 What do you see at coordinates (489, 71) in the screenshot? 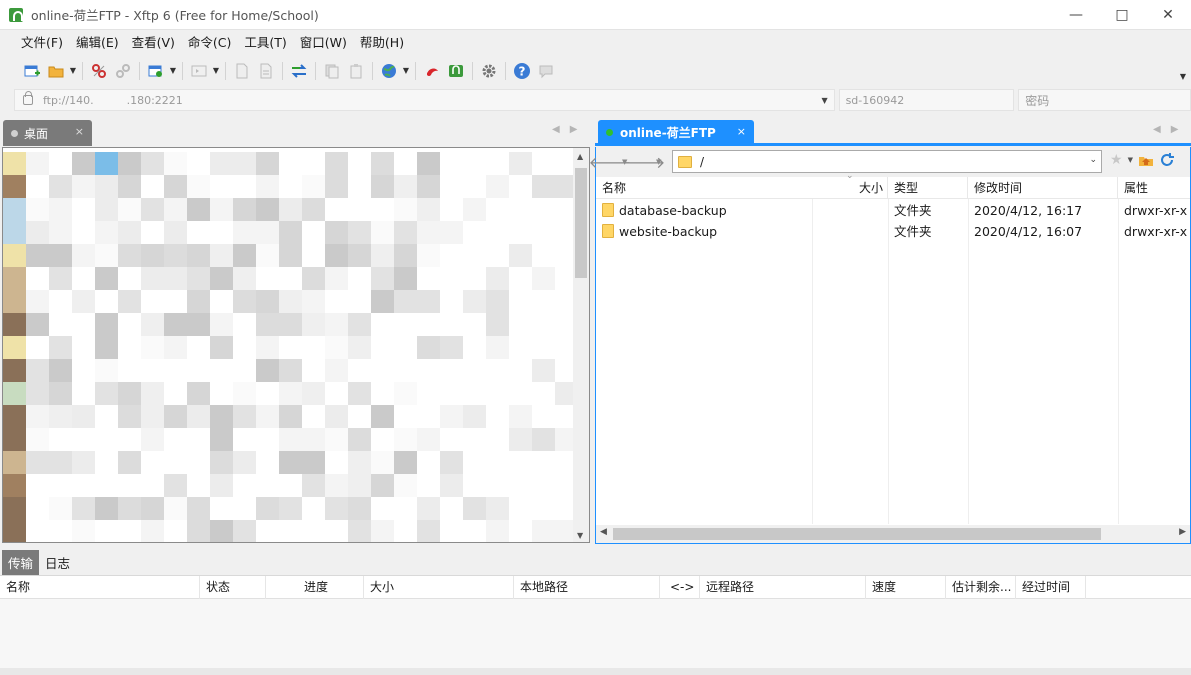
I see `gear-icon` at bounding box center [489, 71].